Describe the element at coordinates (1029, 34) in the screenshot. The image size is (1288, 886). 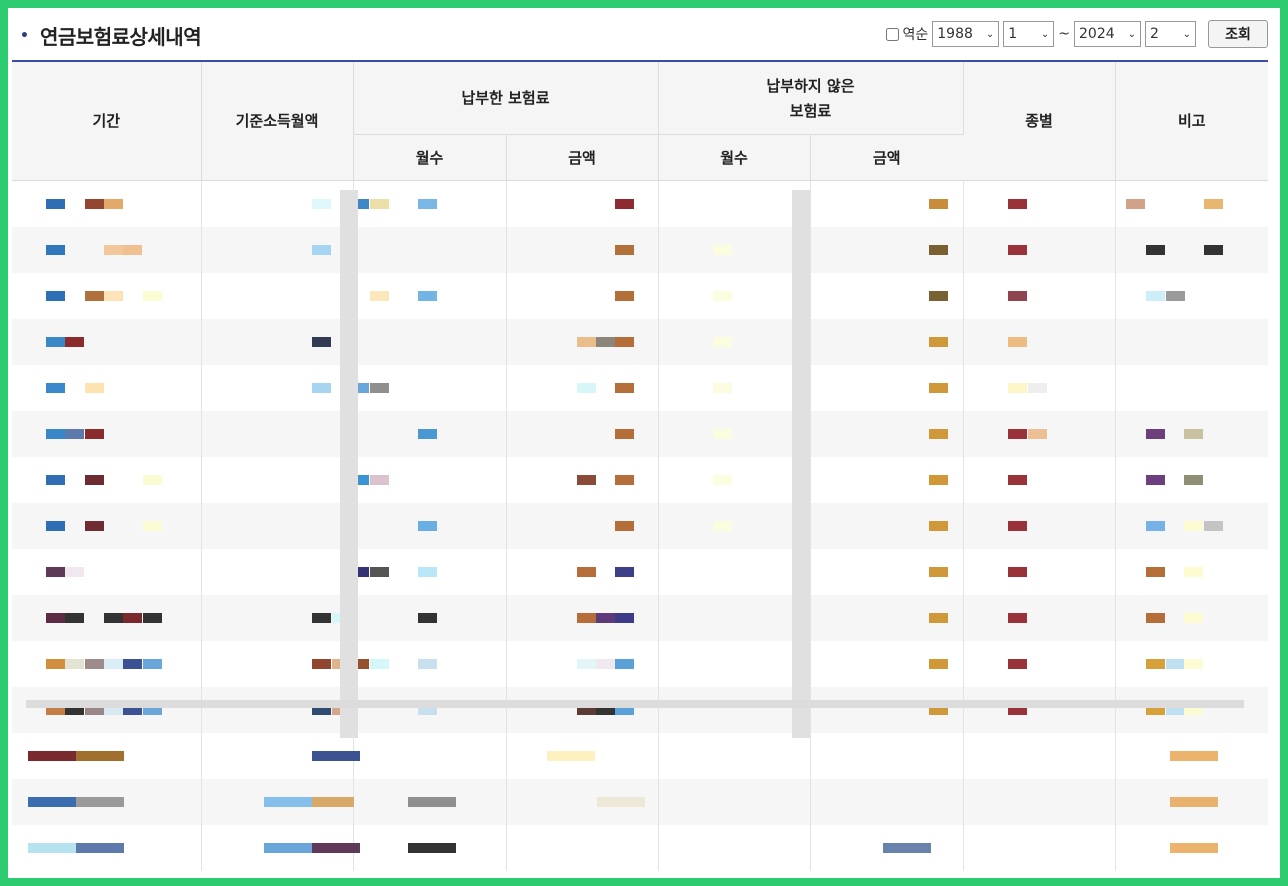
I see `from-month-select: 1 ⌄` at that location.